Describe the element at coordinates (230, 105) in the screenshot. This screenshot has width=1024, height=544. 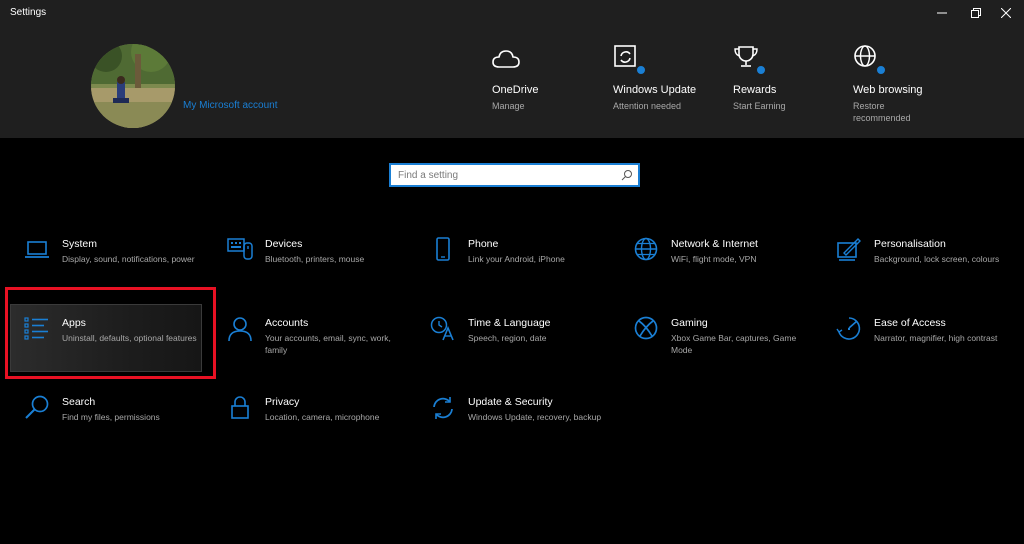
I see `my-microsoft-account-link: My Microsoft account` at that location.